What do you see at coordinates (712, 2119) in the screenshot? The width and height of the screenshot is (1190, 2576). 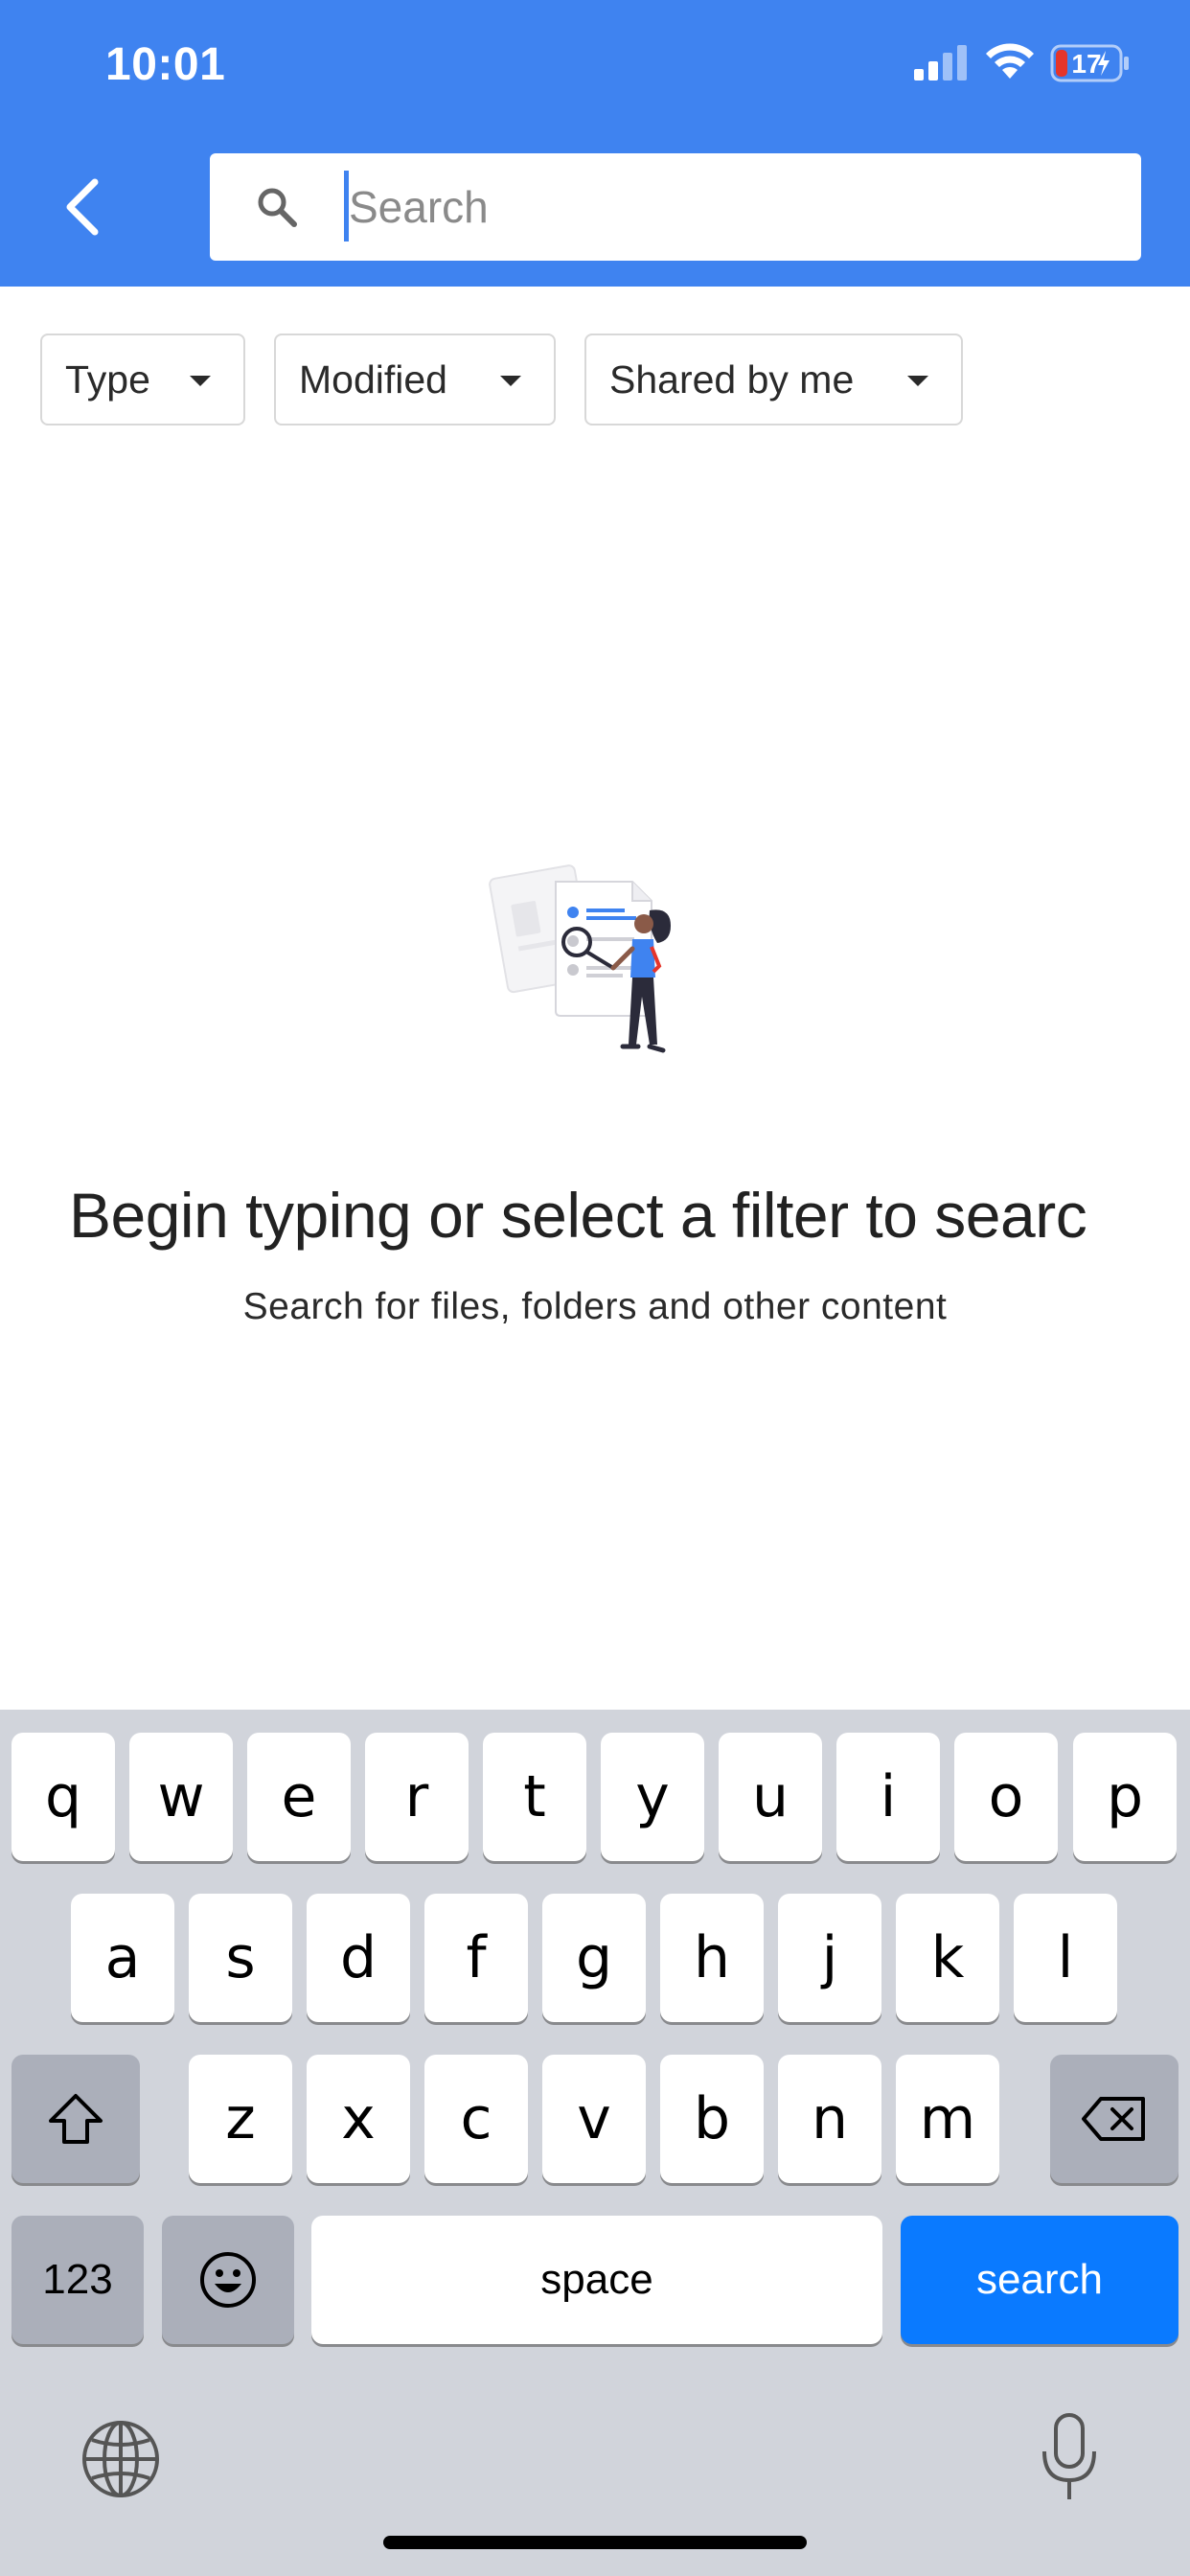 I see `key-b: b` at bounding box center [712, 2119].